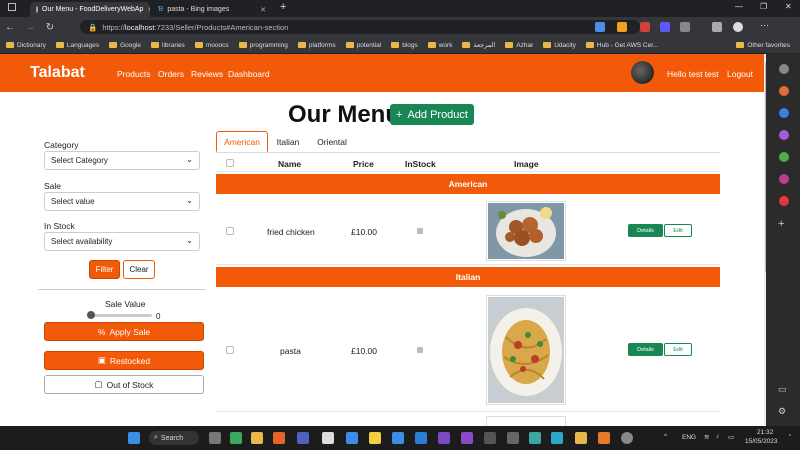  I want to click on sale-select: Select value ⌄, so click(122, 201).